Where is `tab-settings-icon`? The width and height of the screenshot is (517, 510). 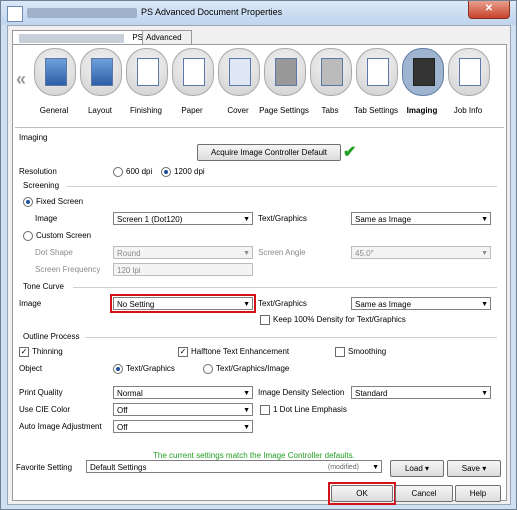
tab-settings-icon is located at coordinates (377, 72).